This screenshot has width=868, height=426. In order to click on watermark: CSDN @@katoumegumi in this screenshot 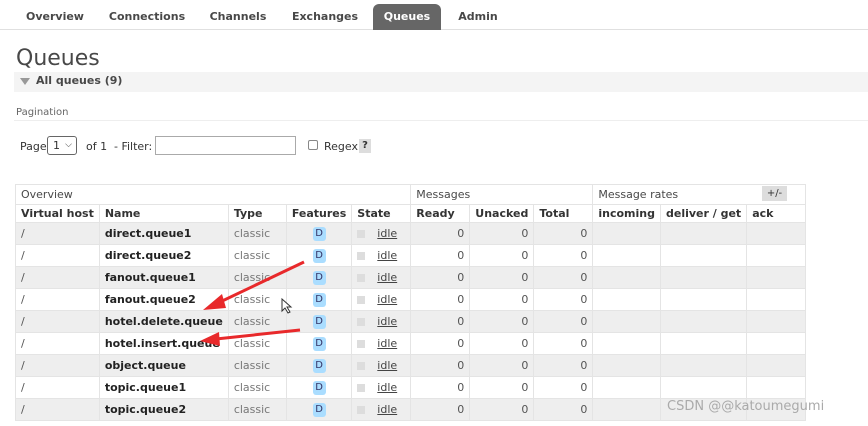, I will do `click(746, 406)`.